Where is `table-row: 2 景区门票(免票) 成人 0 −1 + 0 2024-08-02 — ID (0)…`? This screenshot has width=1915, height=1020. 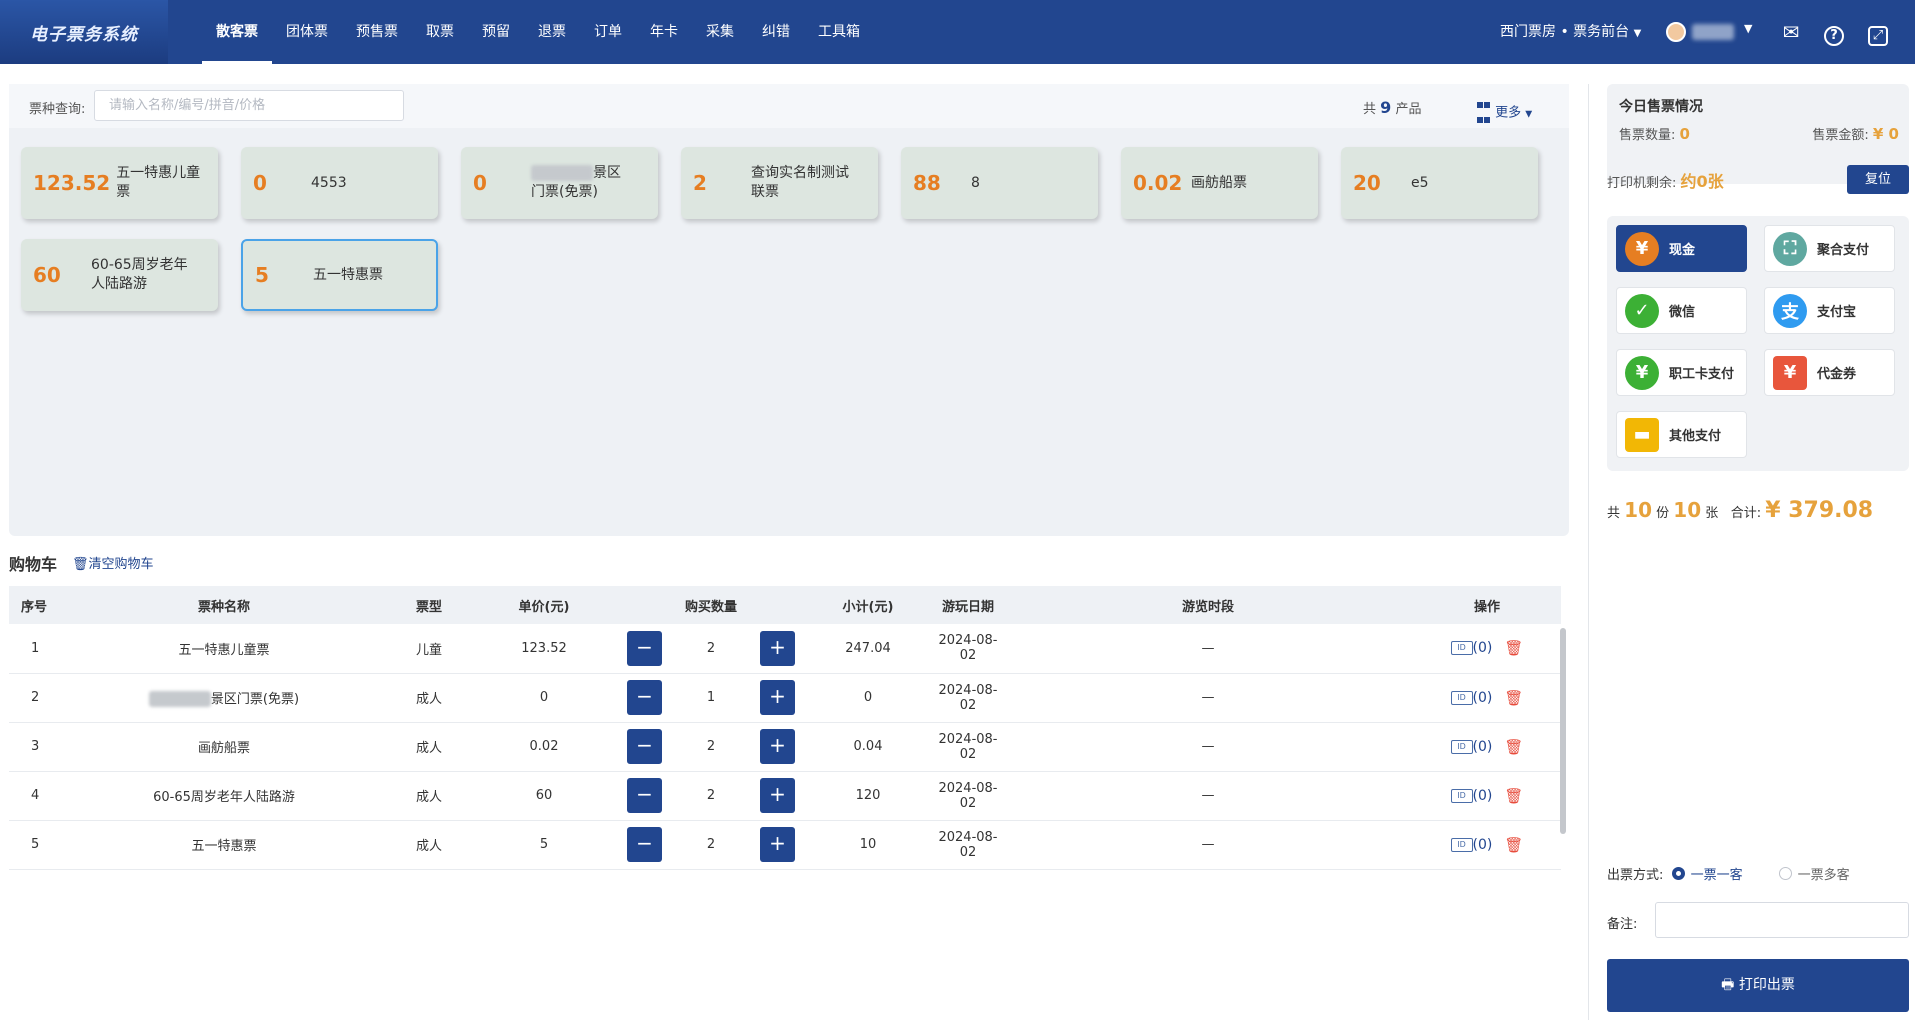
table-row: 2 景区门票(免票) 成人 0 −1 + 0 2024-08-02 — ID (0)… is located at coordinates (785, 698).